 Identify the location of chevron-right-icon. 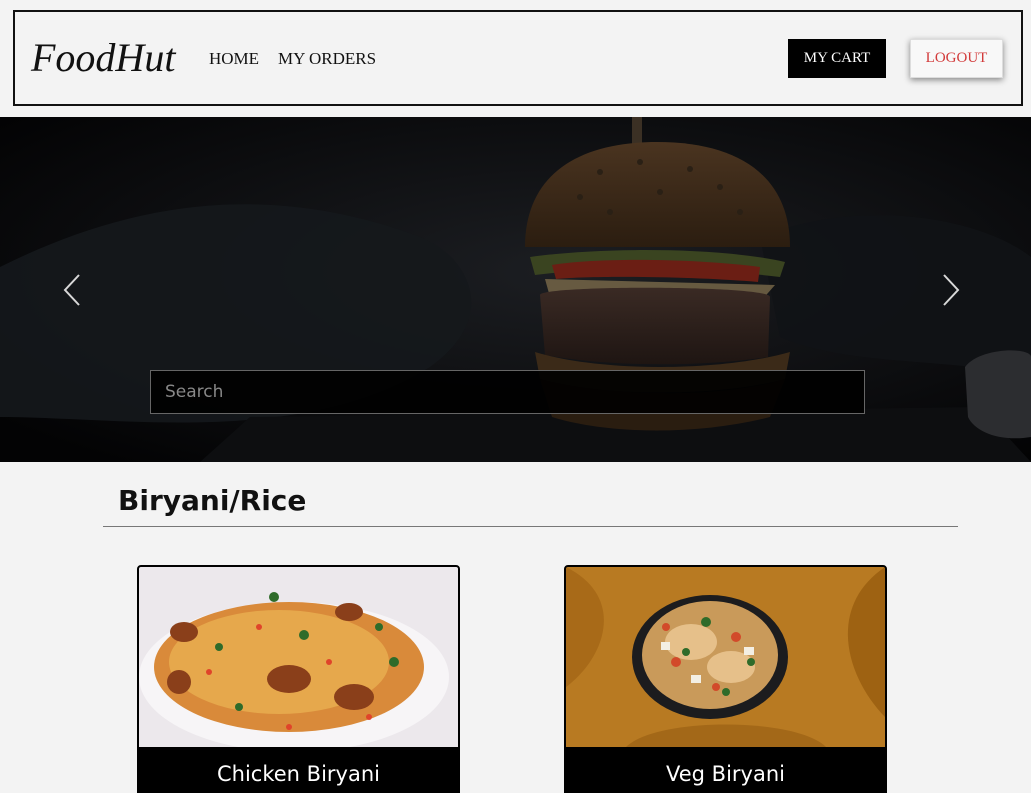
(951, 290).